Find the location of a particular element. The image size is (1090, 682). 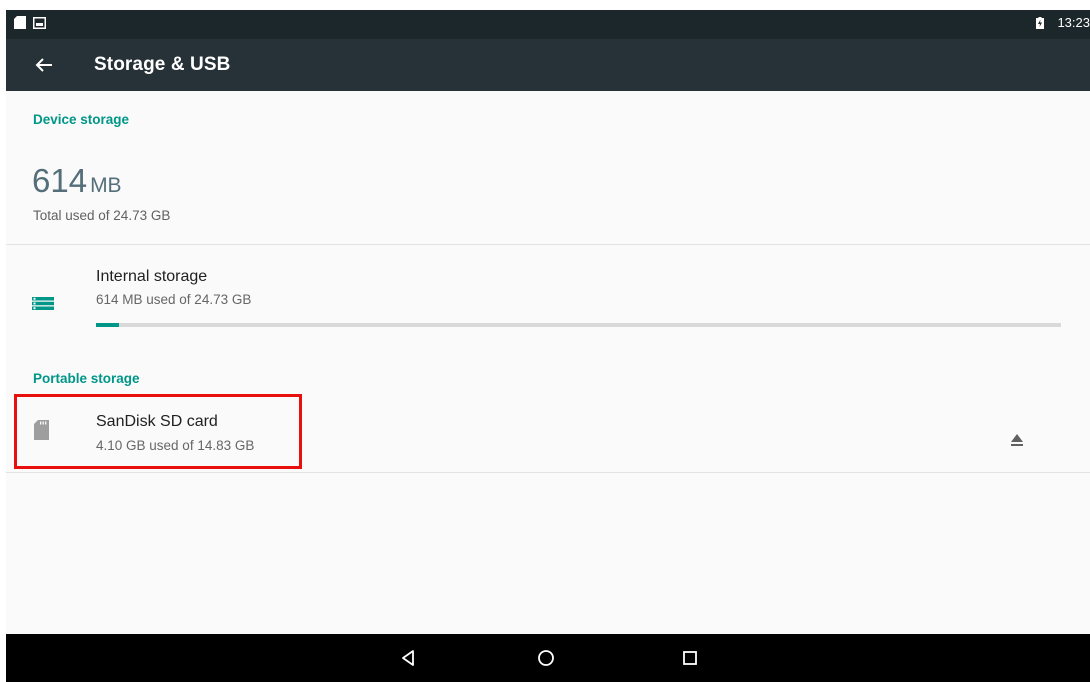

sd-card-title: SanDisk SD card is located at coordinates (157, 421).